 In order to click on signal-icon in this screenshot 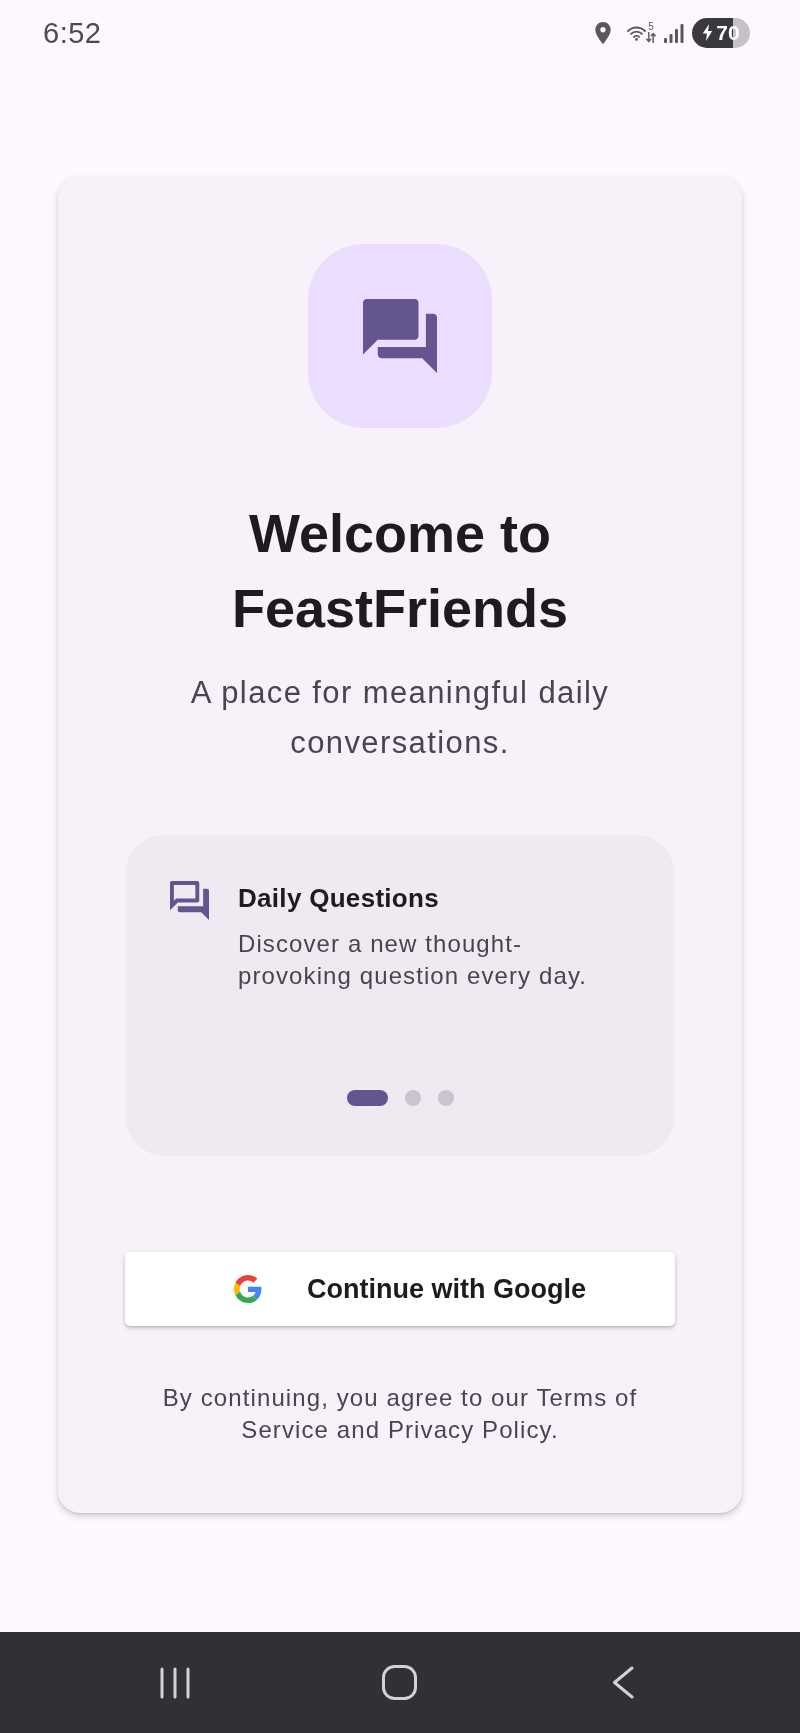, I will do `click(674, 32)`.